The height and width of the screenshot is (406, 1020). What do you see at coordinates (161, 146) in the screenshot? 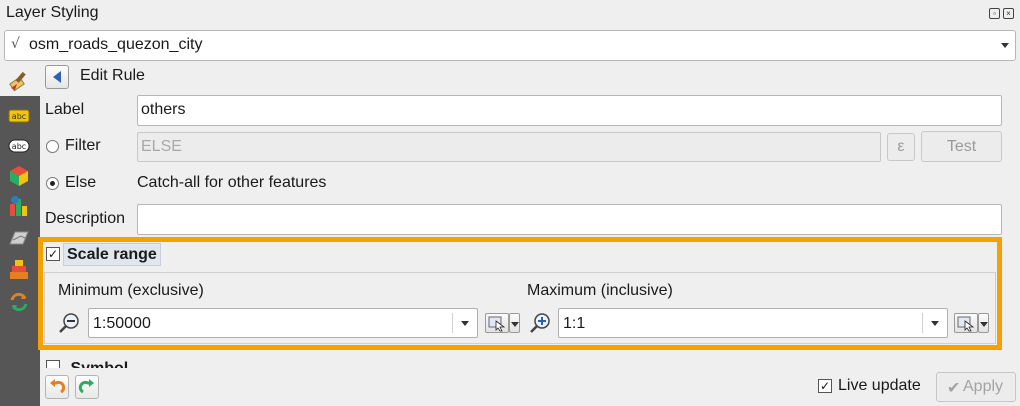
I see `filter-expression-value: ELSE` at bounding box center [161, 146].